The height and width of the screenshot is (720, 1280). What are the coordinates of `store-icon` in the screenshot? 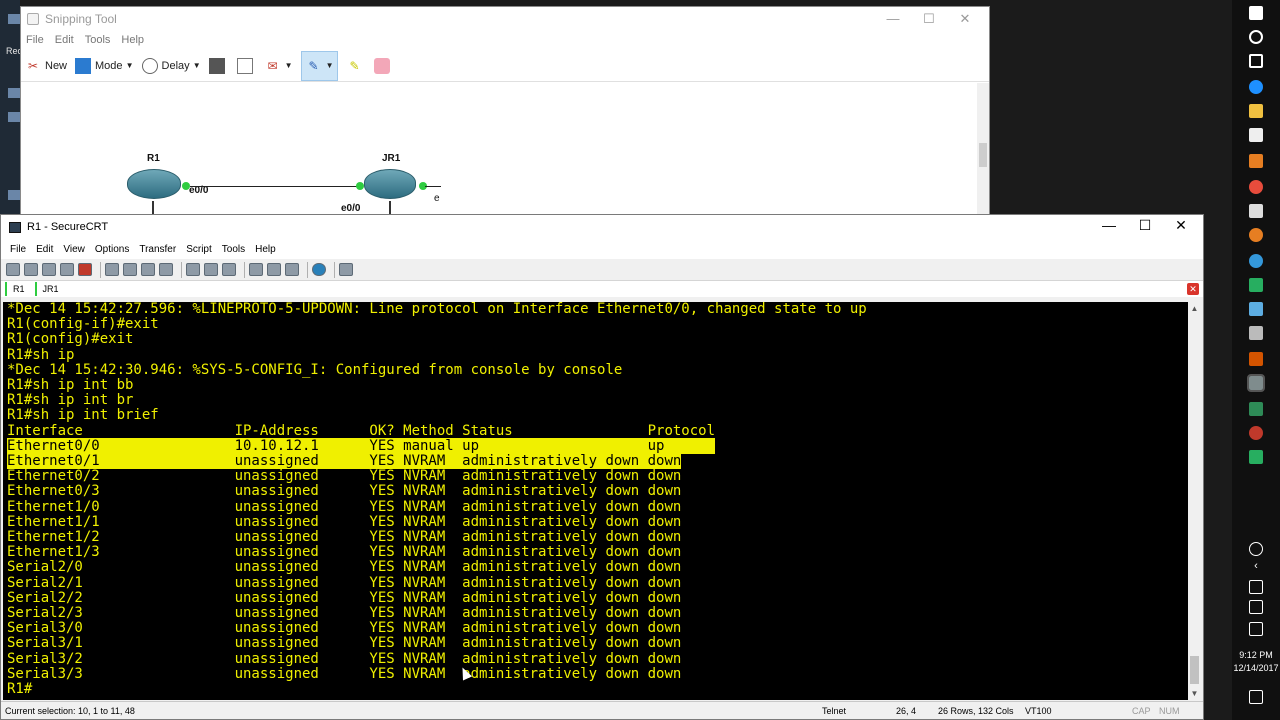 It's located at (1256, 135).